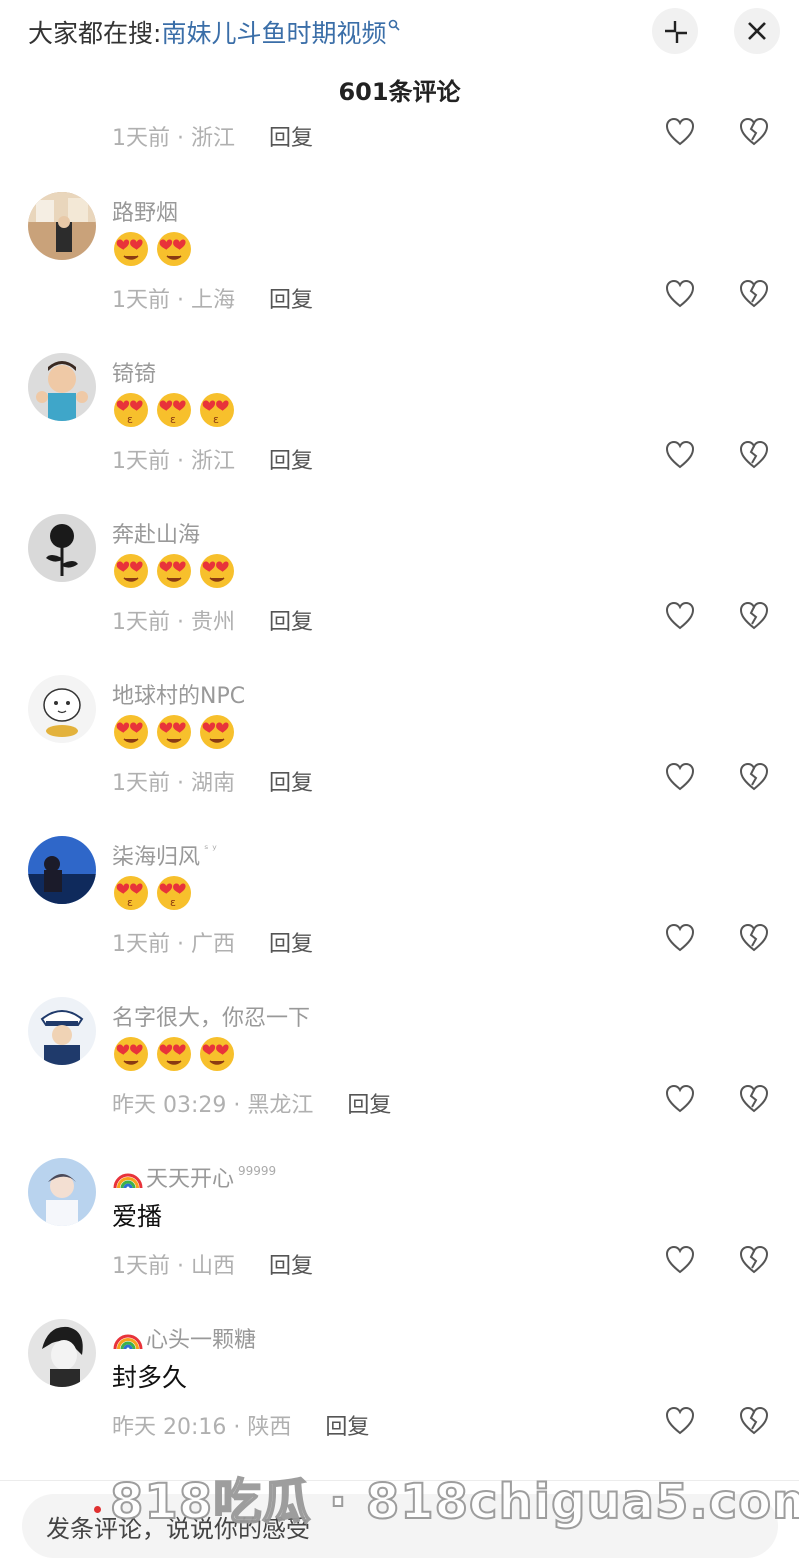  I want to click on comment-item: 心头一颗糖 封多久 昨天 20:16 · 陕西 回复, so click(399, 1399).